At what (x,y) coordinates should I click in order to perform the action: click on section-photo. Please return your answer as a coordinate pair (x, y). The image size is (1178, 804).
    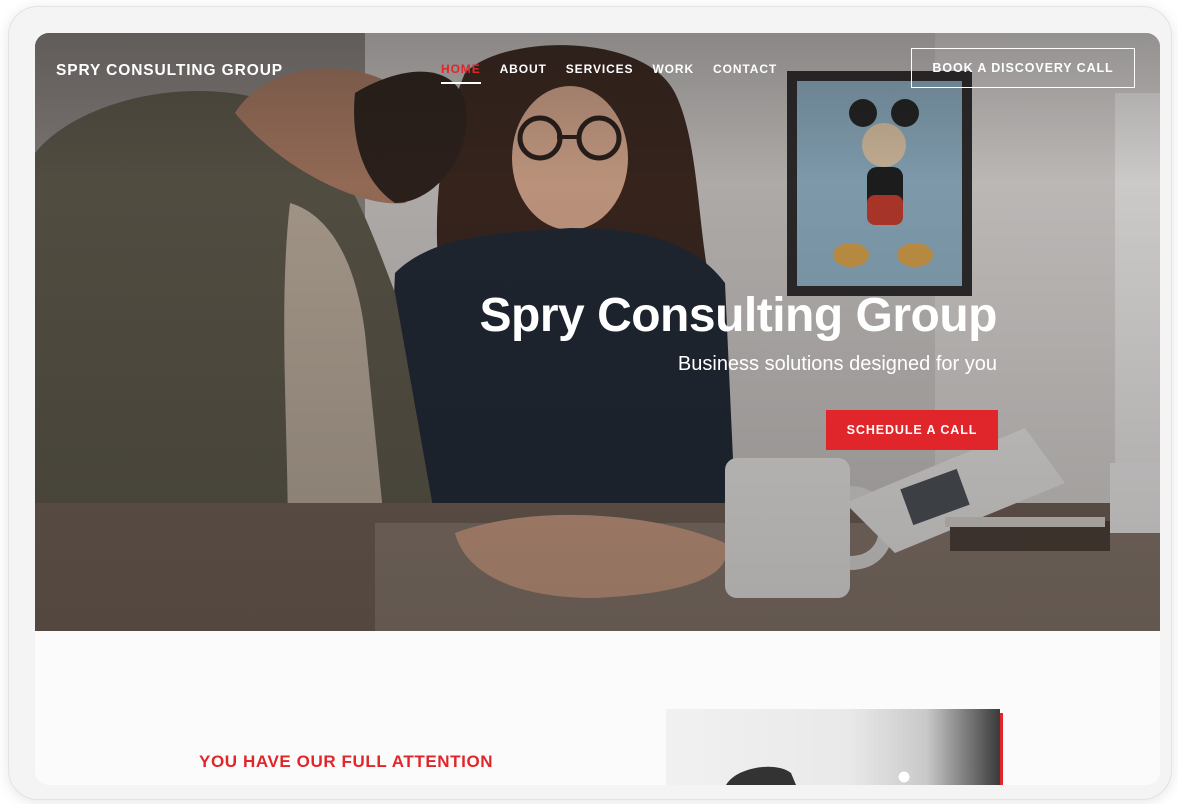
    Looking at the image, I should click on (818, 775).